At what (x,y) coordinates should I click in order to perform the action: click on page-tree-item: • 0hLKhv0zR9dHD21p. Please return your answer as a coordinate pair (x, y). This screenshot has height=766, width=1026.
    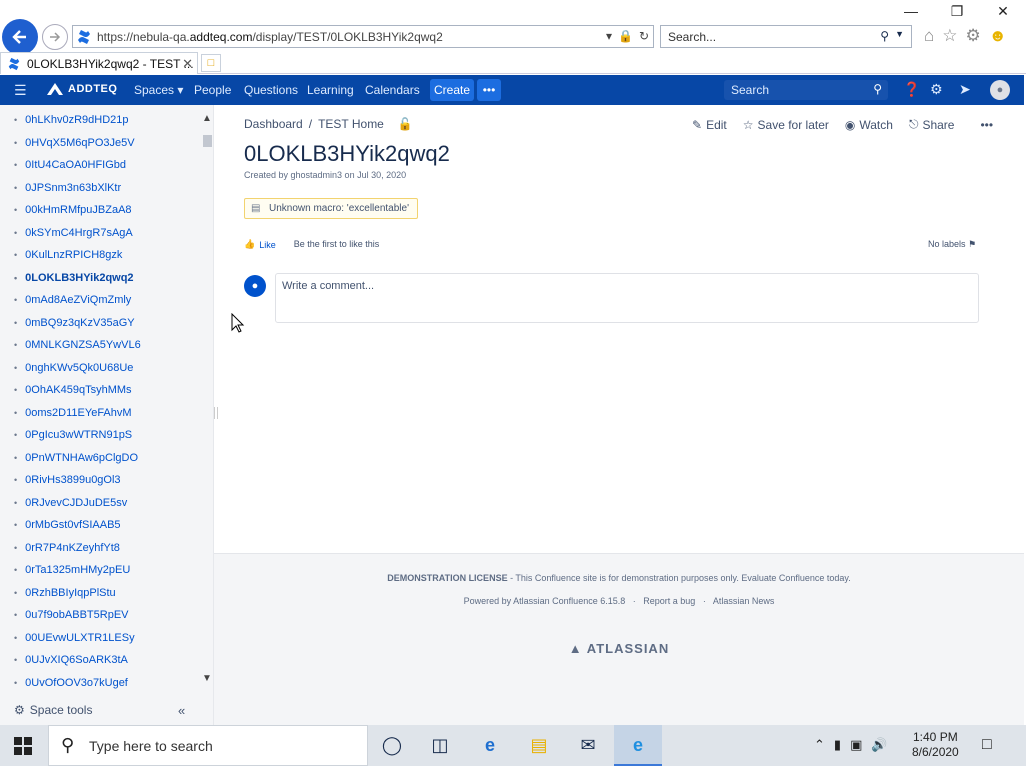
    Looking at the image, I should click on (71, 120).